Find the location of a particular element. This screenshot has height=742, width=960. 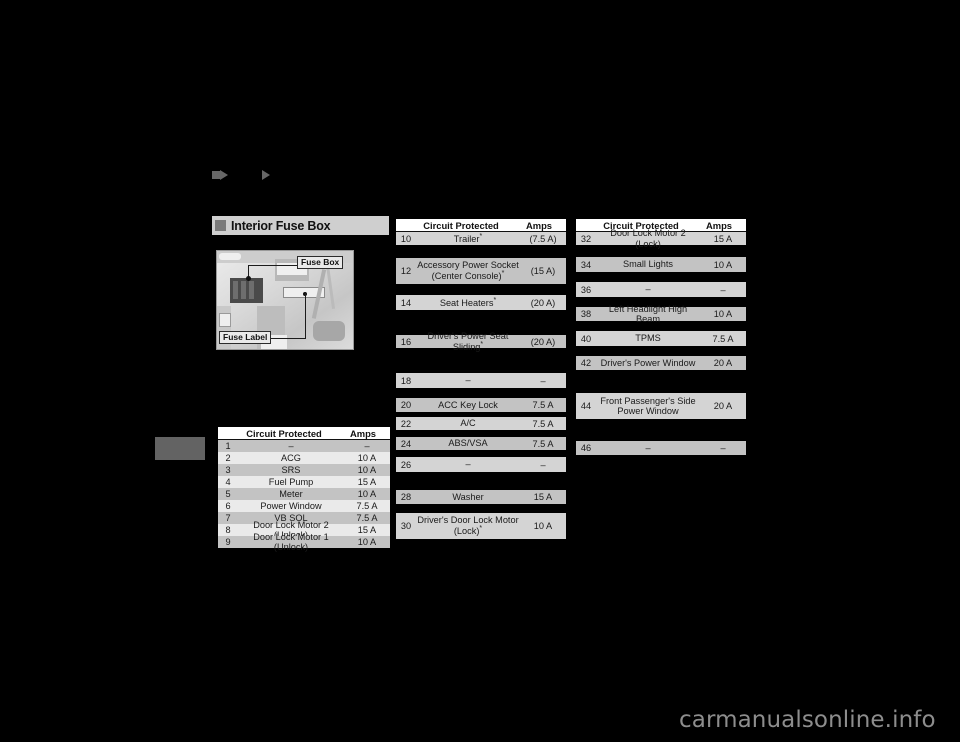

amps-value: (15 A) is located at coordinates (543, 271).